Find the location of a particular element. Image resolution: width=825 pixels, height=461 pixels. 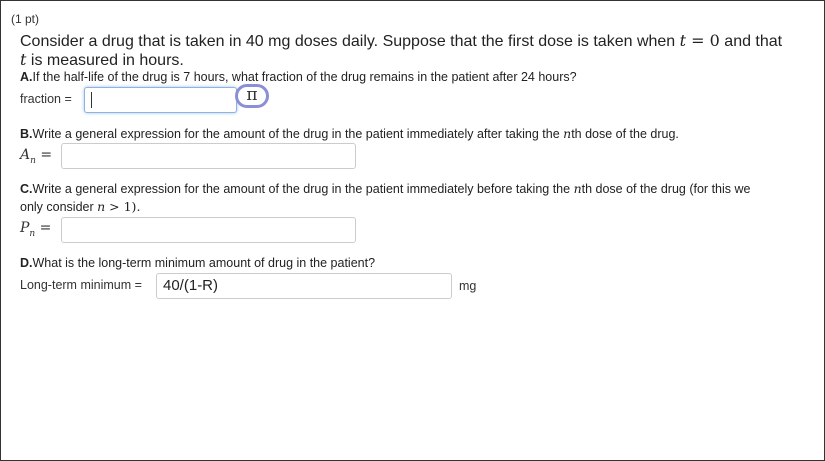

a-n-label: An = is located at coordinates (36, 156).